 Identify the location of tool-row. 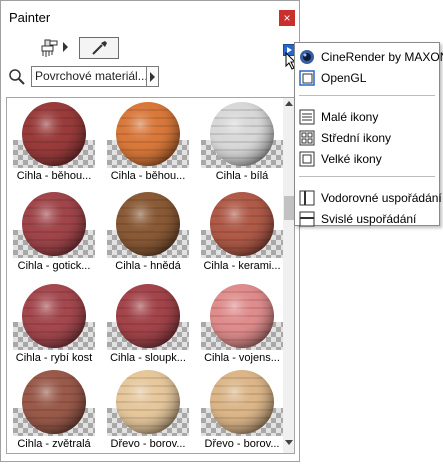
(150, 49).